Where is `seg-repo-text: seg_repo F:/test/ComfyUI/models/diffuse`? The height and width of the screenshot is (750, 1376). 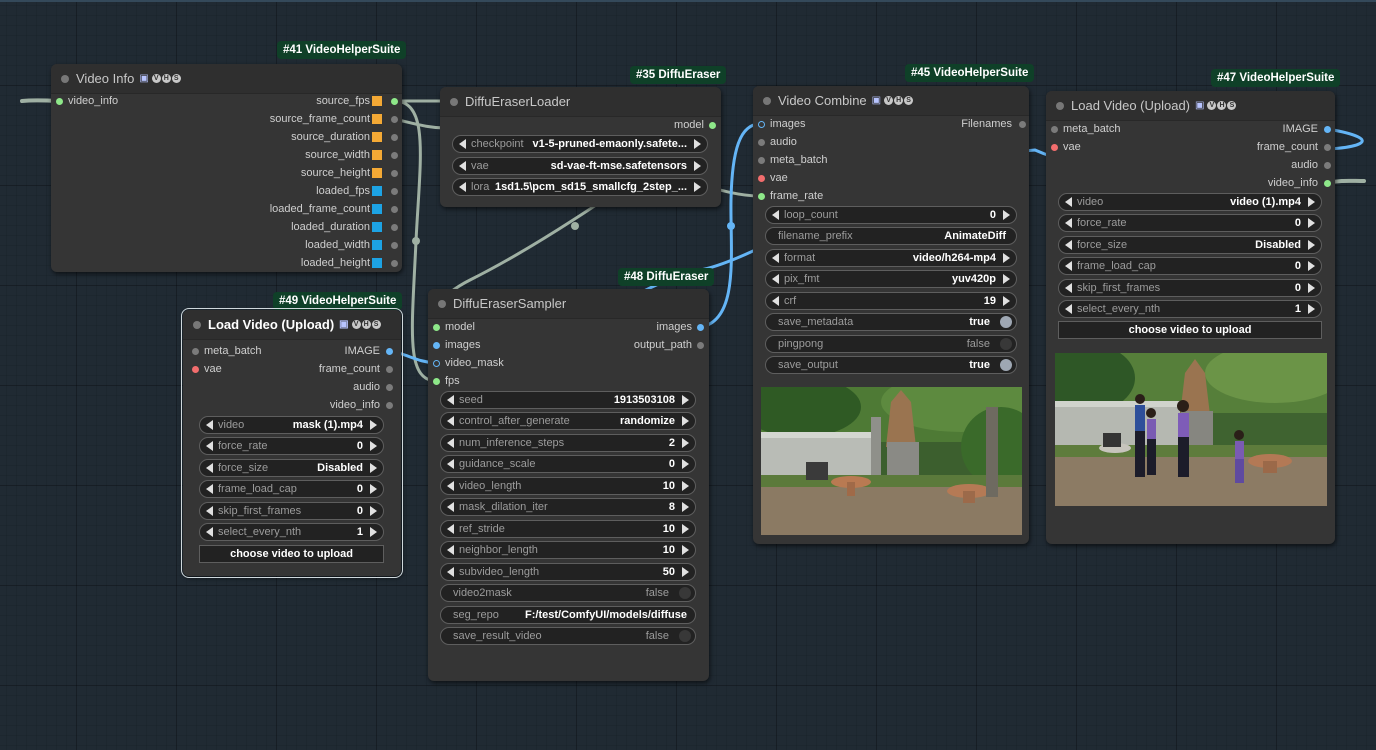 seg-repo-text: seg_repo F:/test/ComfyUI/models/diffuse is located at coordinates (568, 615).